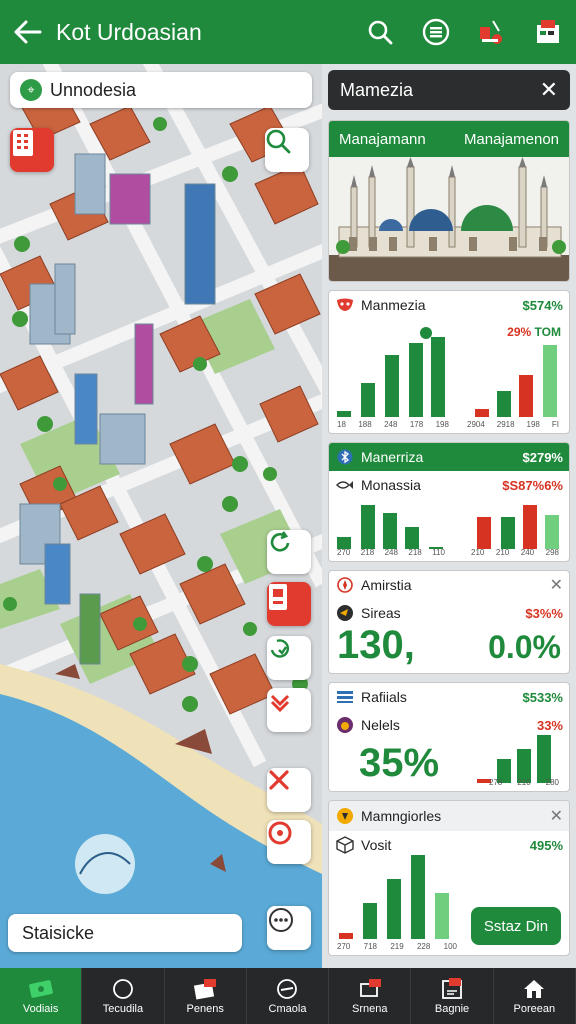 This screenshot has height=1024, width=576. What do you see at coordinates (58, 932) in the screenshot?
I see `map-status-label: Staisicke` at bounding box center [58, 932].